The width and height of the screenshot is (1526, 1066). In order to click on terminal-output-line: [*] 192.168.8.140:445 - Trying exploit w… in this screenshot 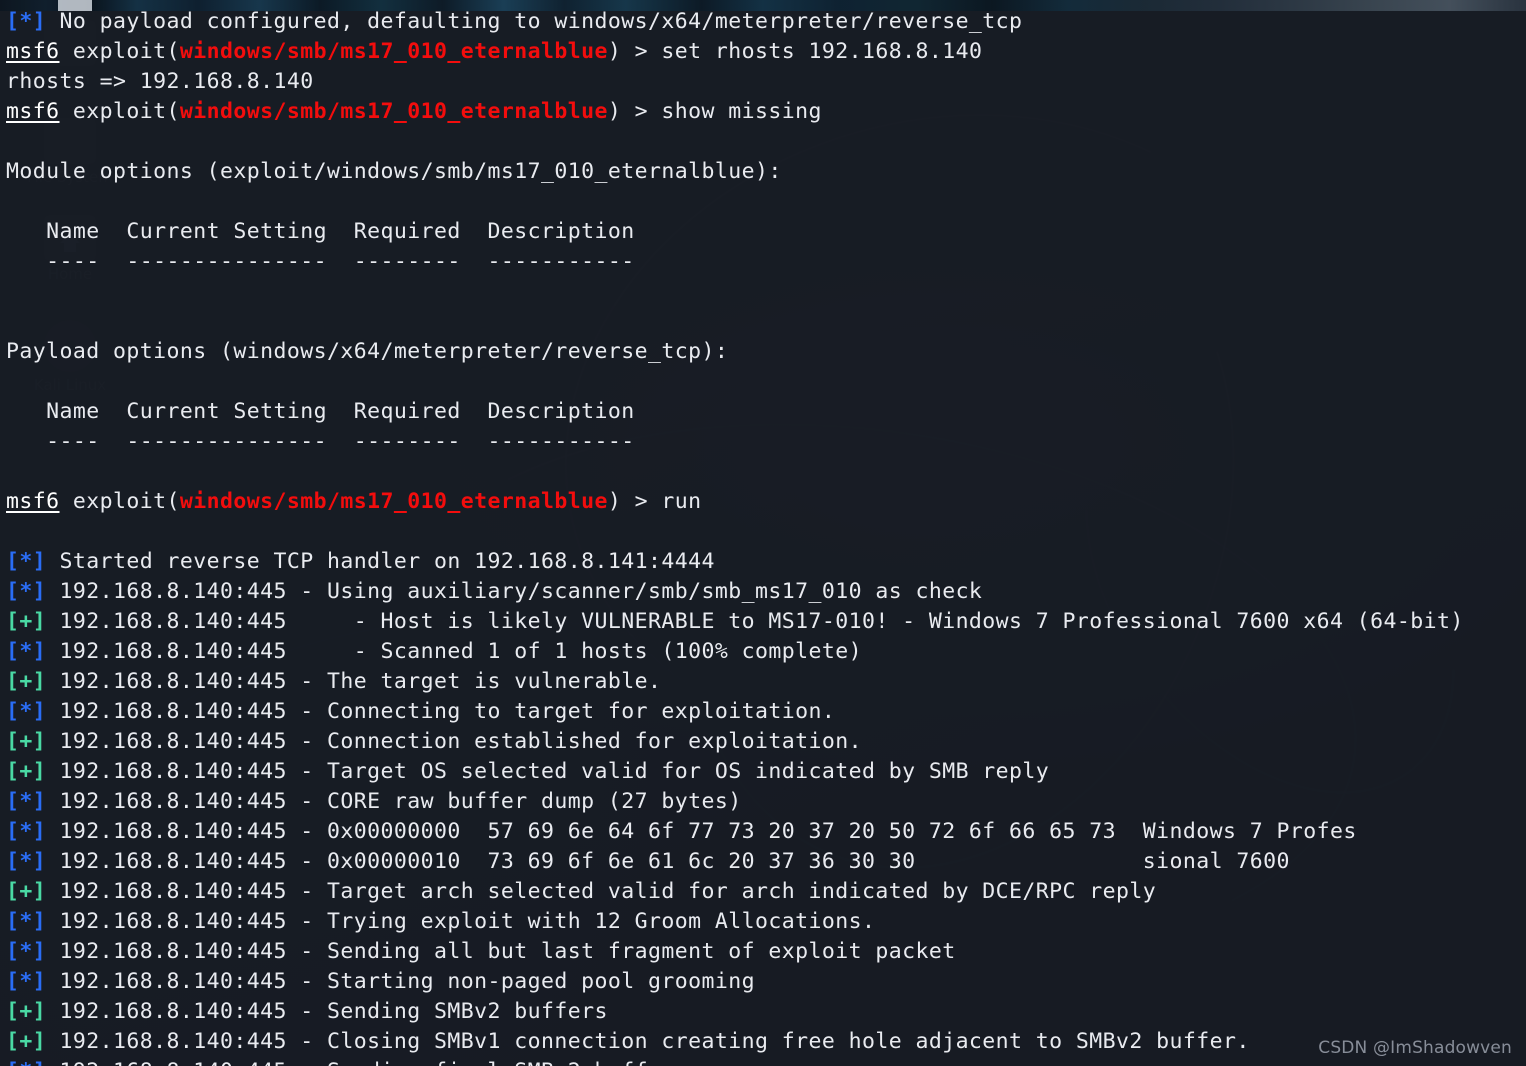, I will do `click(766, 922)`.